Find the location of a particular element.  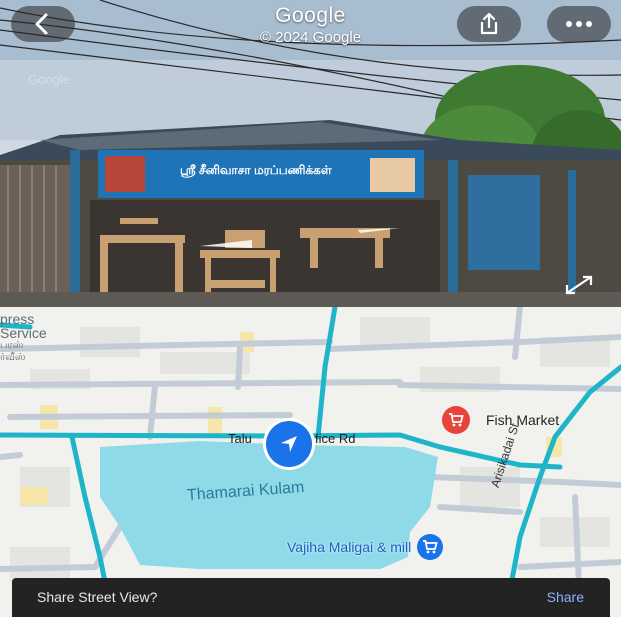

back-button is located at coordinates (43, 24).